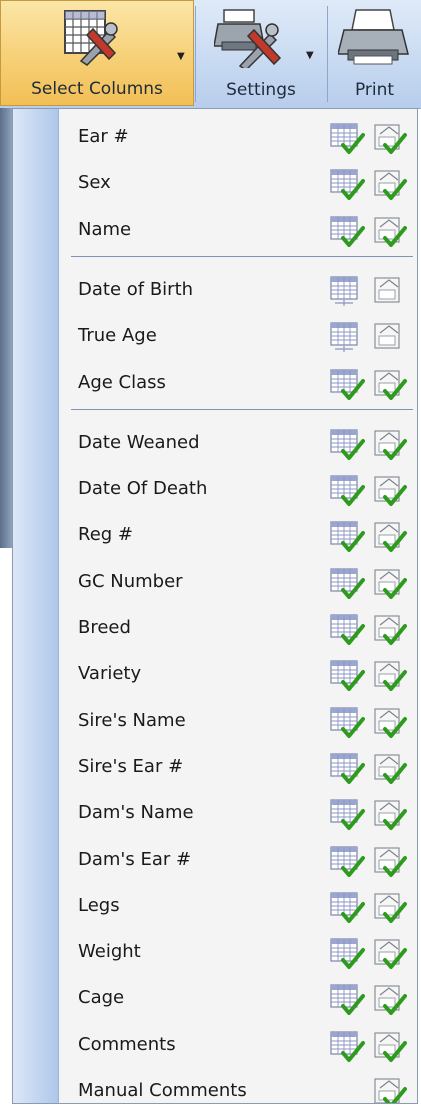 The width and height of the screenshot is (421, 1107). What do you see at coordinates (237, 489) in the screenshot?
I see `menu-item: Date Of Death` at bounding box center [237, 489].